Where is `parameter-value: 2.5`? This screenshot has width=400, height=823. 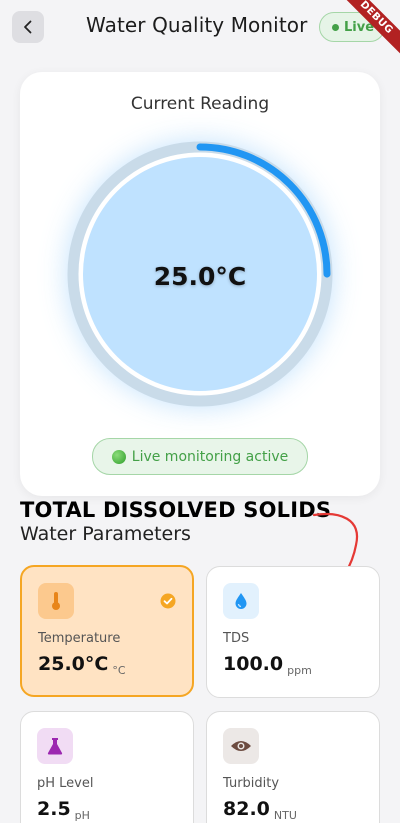
parameter-value: 2.5 is located at coordinates (54, 809).